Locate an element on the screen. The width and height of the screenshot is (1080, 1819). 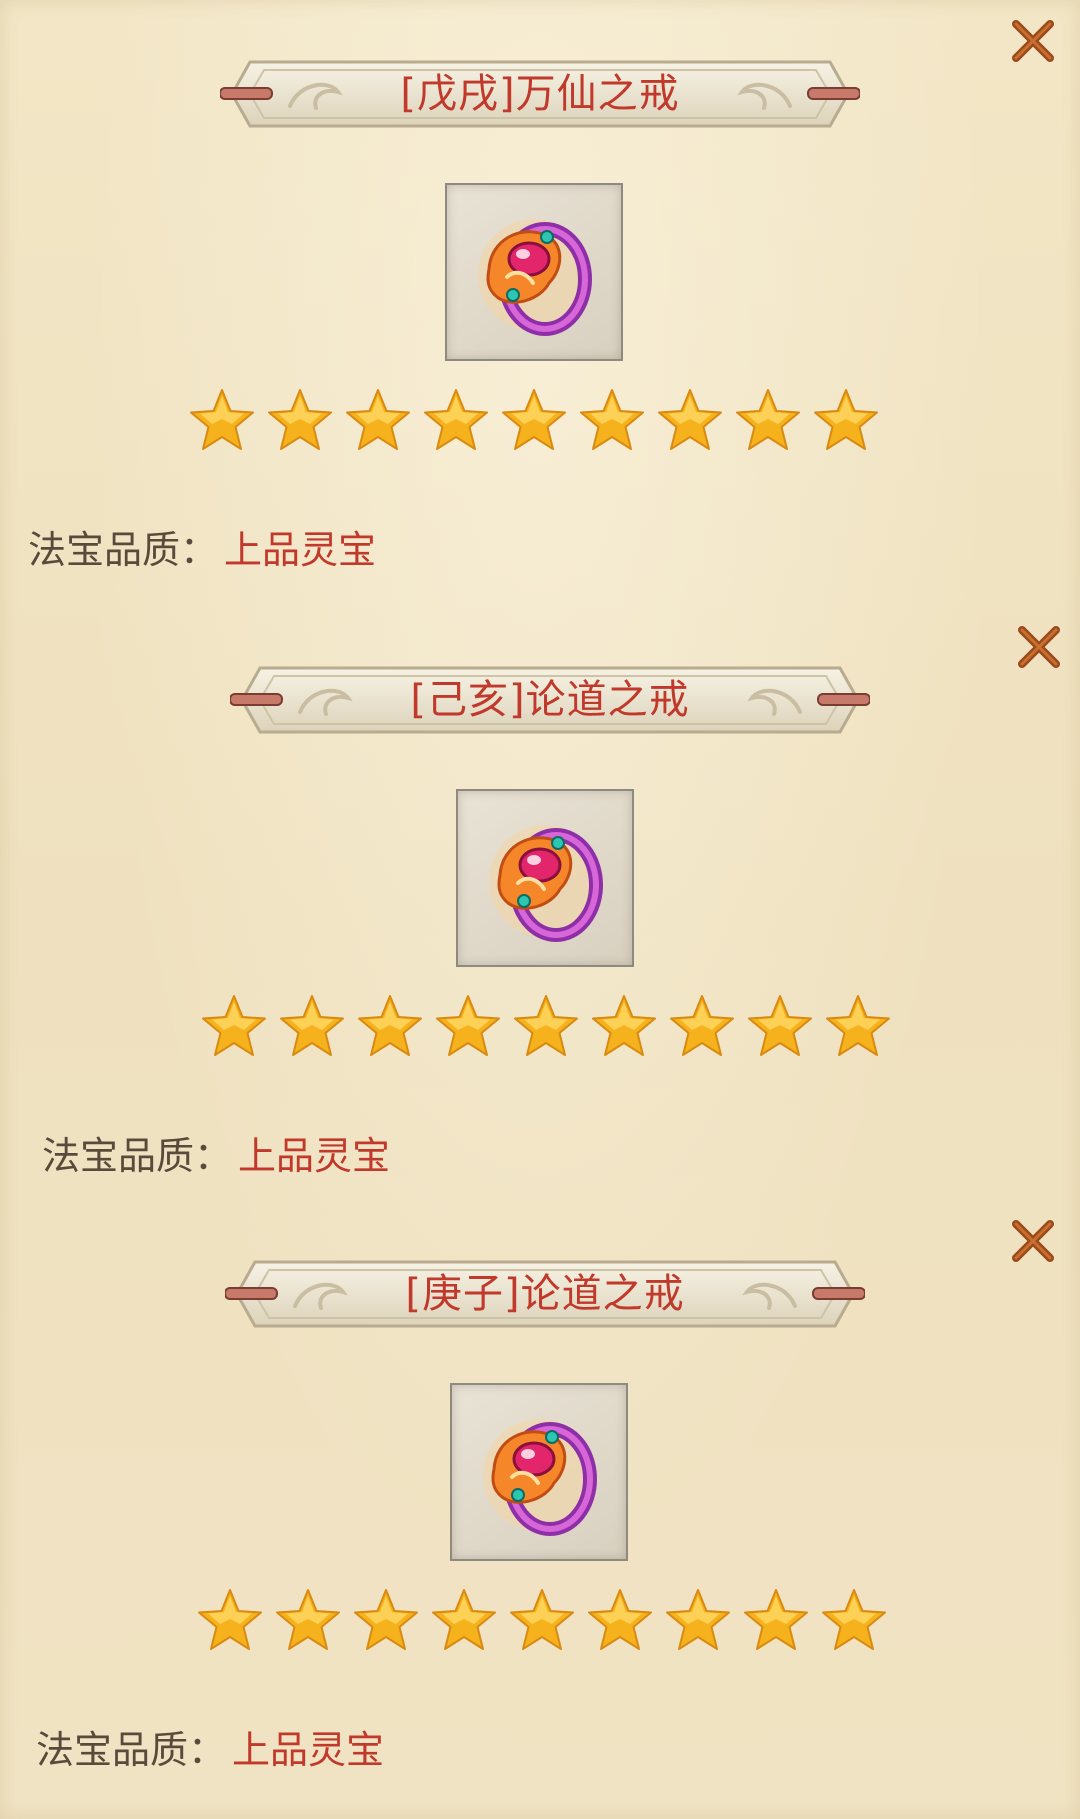
title-banner: [戊戌]万仙之戒 is located at coordinates (540, 94).